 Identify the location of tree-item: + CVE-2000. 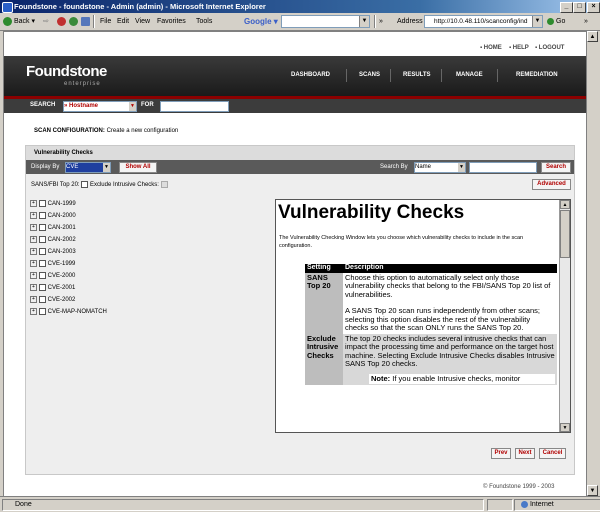
(52, 275).